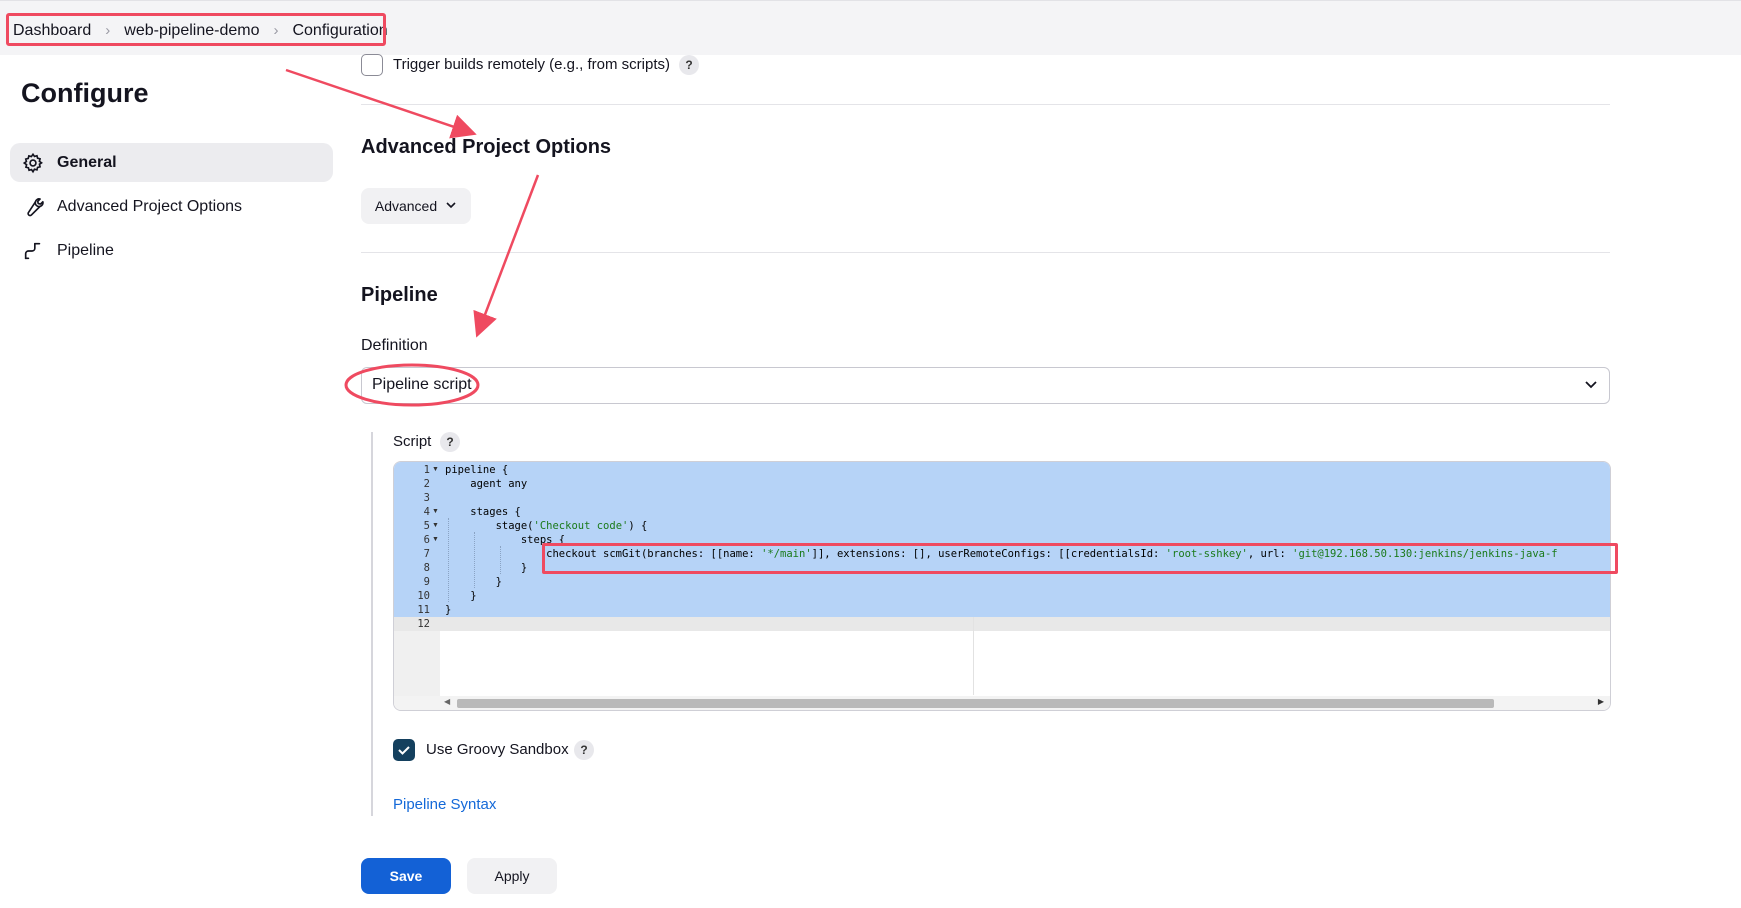  Describe the element at coordinates (171, 162) in the screenshot. I see `sidebar-item-general: General` at that location.